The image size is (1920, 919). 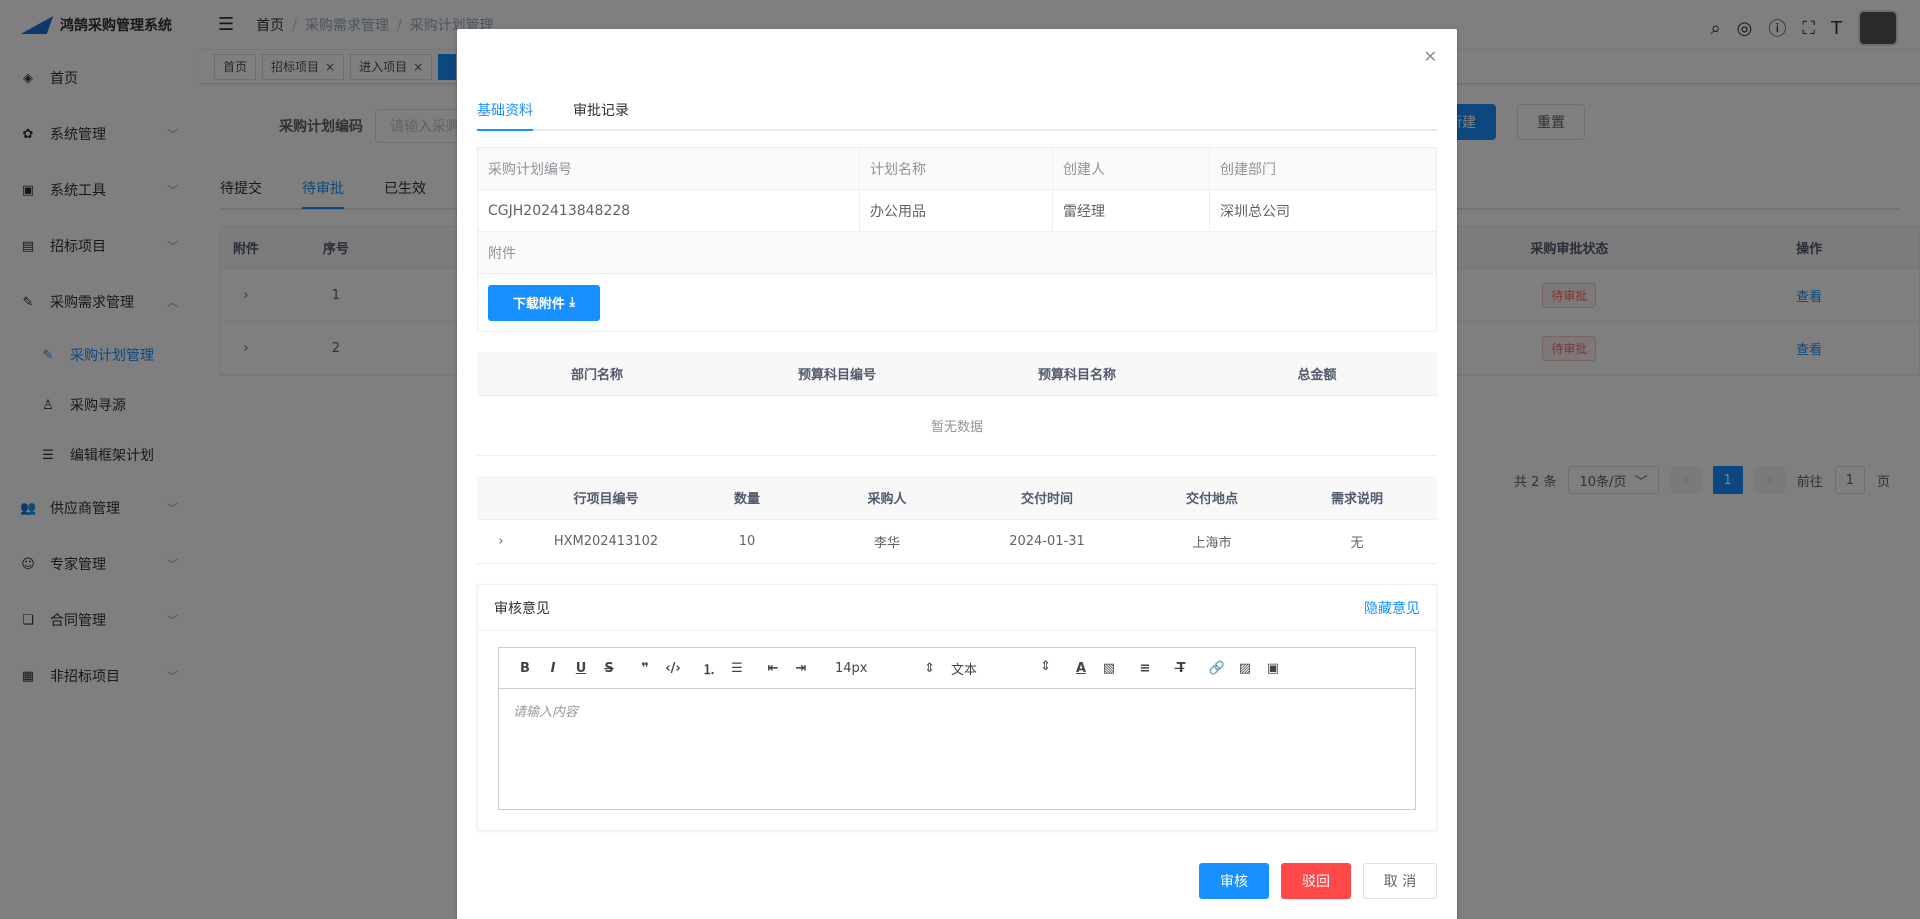 What do you see at coordinates (1273, 668) in the screenshot?
I see `video-icon: ▣` at bounding box center [1273, 668].